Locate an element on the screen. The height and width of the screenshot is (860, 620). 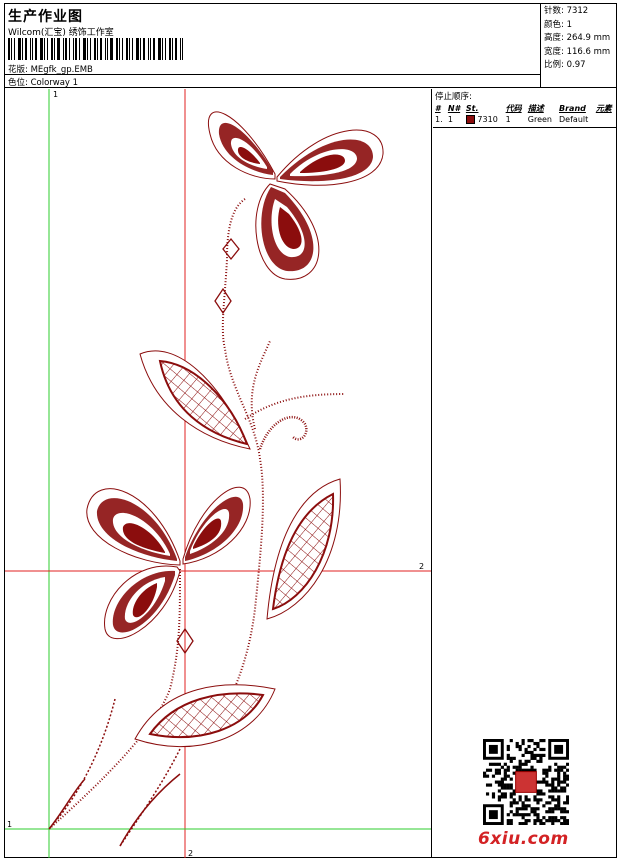
thread-swatch is located at coordinates (470, 119).